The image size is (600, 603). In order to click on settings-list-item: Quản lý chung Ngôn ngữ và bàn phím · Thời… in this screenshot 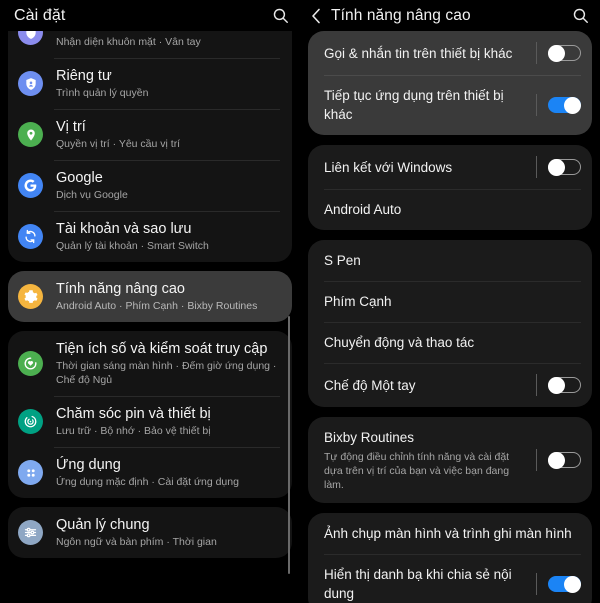, I will do `click(150, 532)`.